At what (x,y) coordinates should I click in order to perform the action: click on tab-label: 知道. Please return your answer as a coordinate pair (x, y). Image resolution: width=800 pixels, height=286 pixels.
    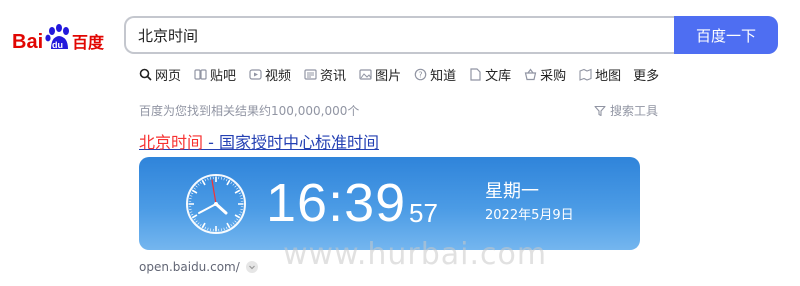
    Looking at the image, I should click on (443, 76).